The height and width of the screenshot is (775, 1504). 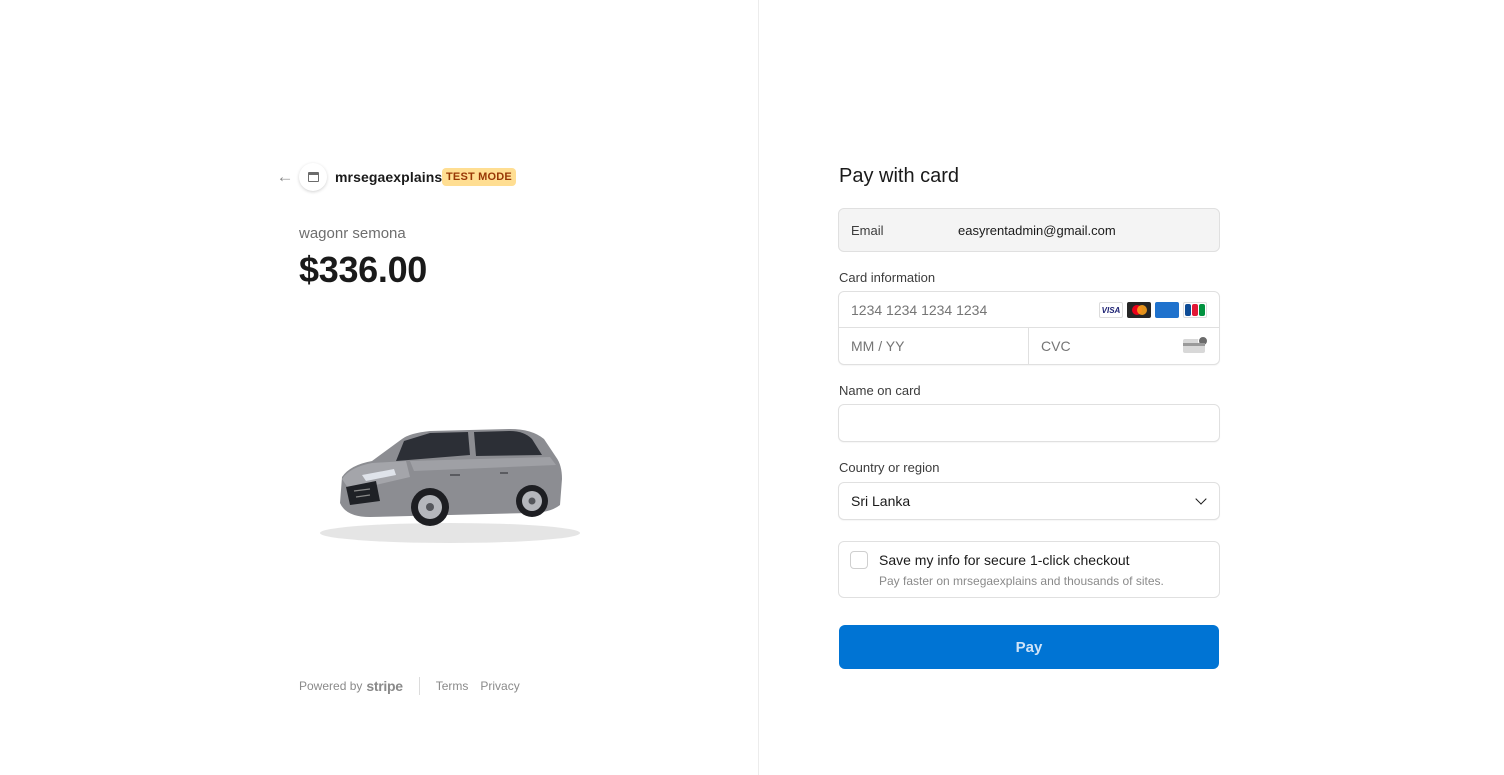 What do you see at coordinates (450, 486) in the screenshot?
I see `product-image` at bounding box center [450, 486].